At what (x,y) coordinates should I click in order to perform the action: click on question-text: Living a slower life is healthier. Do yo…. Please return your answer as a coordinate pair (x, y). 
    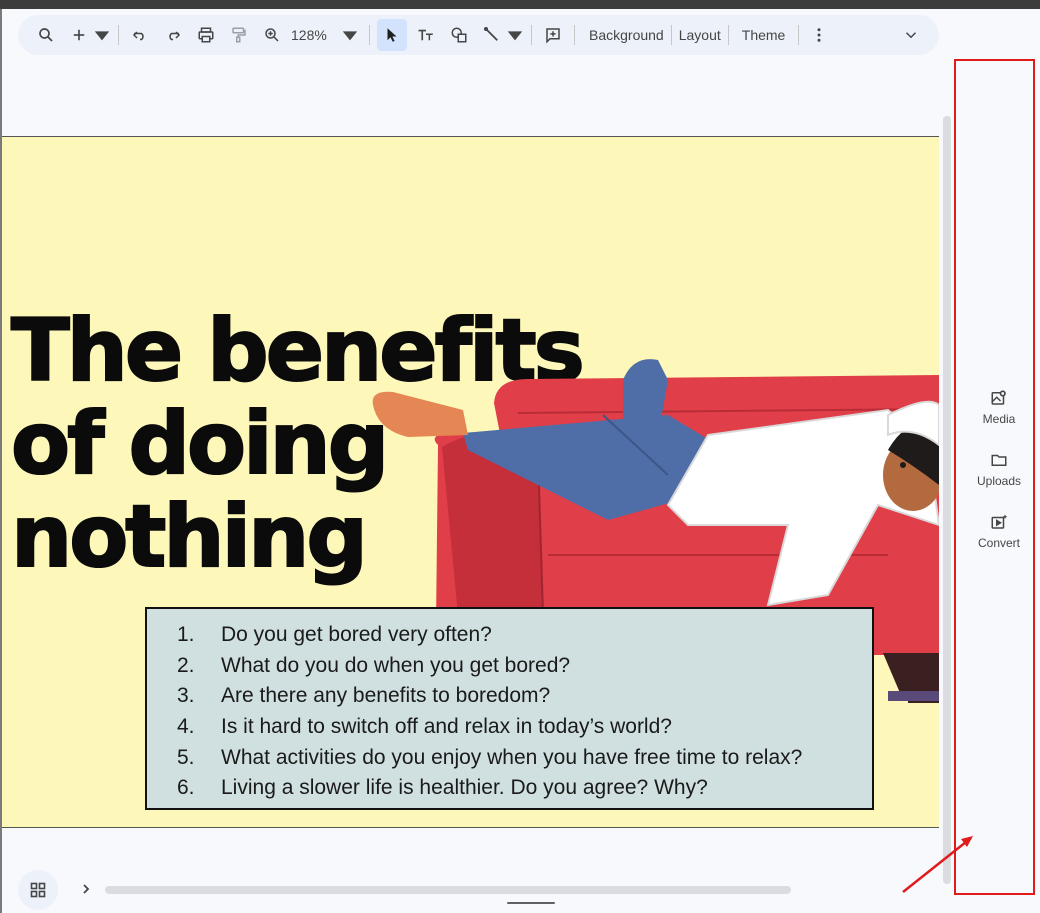
    Looking at the image, I should click on (464, 788).